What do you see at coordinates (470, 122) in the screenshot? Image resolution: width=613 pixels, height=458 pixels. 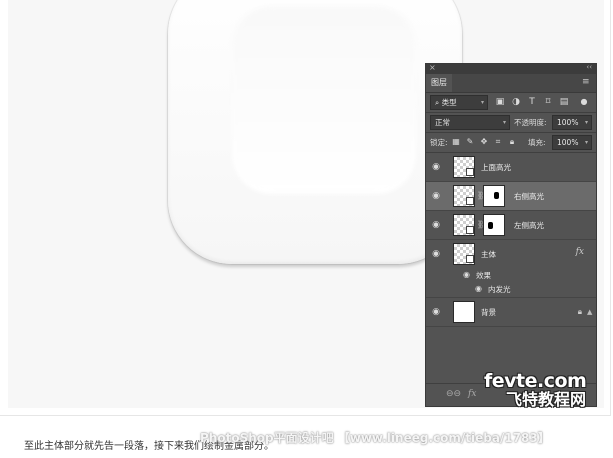 I see `blend-mode-select: 正常 ▾` at bounding box center [470, 122].